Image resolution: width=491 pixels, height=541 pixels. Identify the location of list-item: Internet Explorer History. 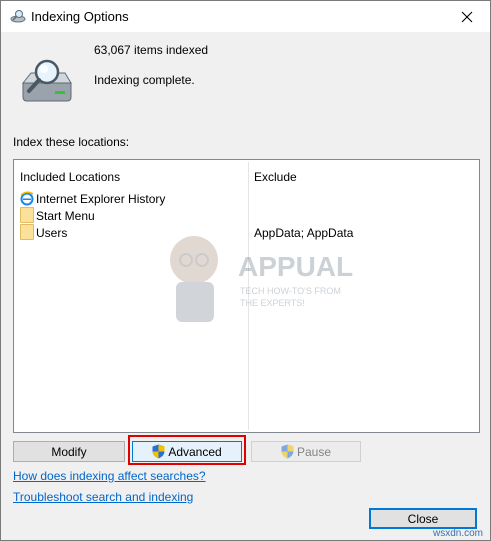
(248, 198).